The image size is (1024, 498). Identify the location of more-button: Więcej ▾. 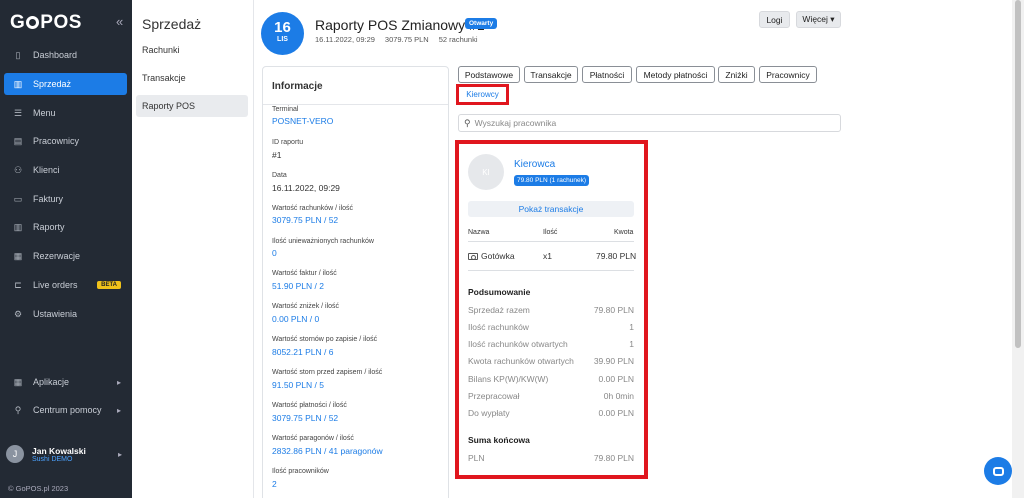
(818, 19).